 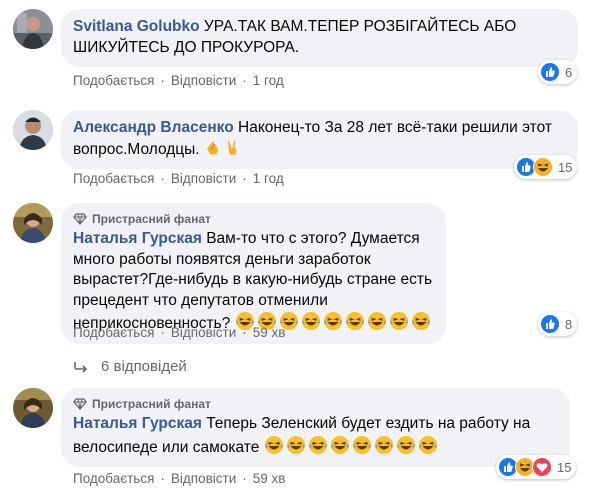 I want to click on emoji-row, so click(x=352, y=445).